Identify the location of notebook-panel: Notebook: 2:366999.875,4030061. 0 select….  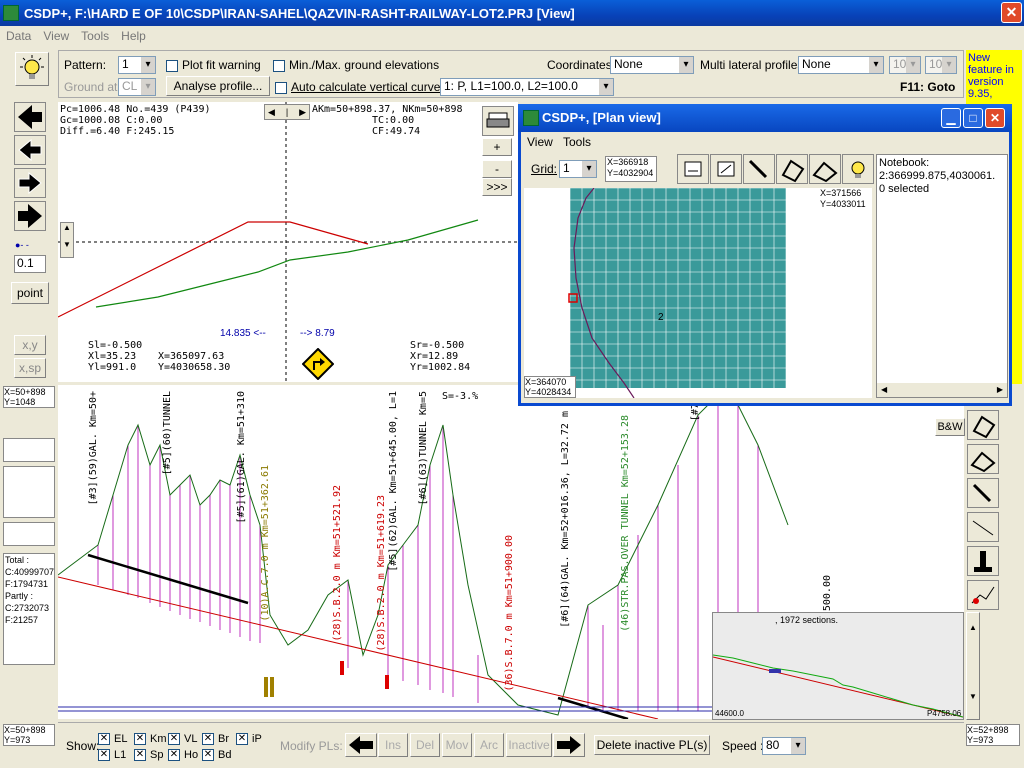
(942, 276).